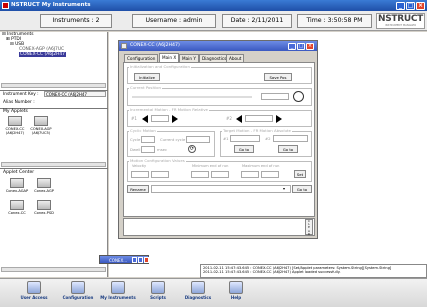  I want to click on velocity-field, so click(140, 174).